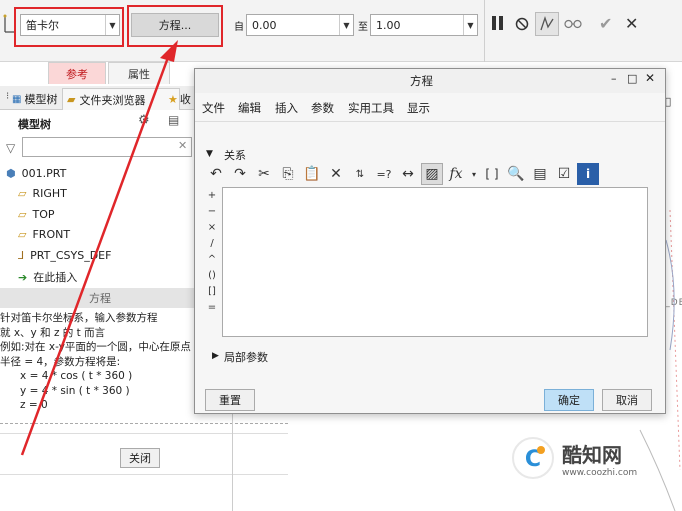  Describe the element at coordinates (43, 214) in the screenshot. I see `tree-item-label: TOP` at that location.